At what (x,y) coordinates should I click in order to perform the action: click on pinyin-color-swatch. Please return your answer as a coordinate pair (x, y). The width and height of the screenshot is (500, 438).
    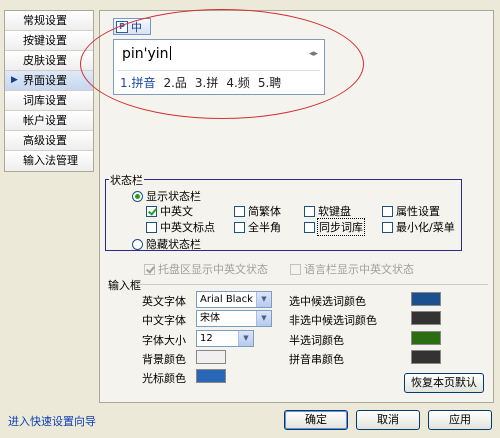
    Looking at the image, I should click on (426, 357).